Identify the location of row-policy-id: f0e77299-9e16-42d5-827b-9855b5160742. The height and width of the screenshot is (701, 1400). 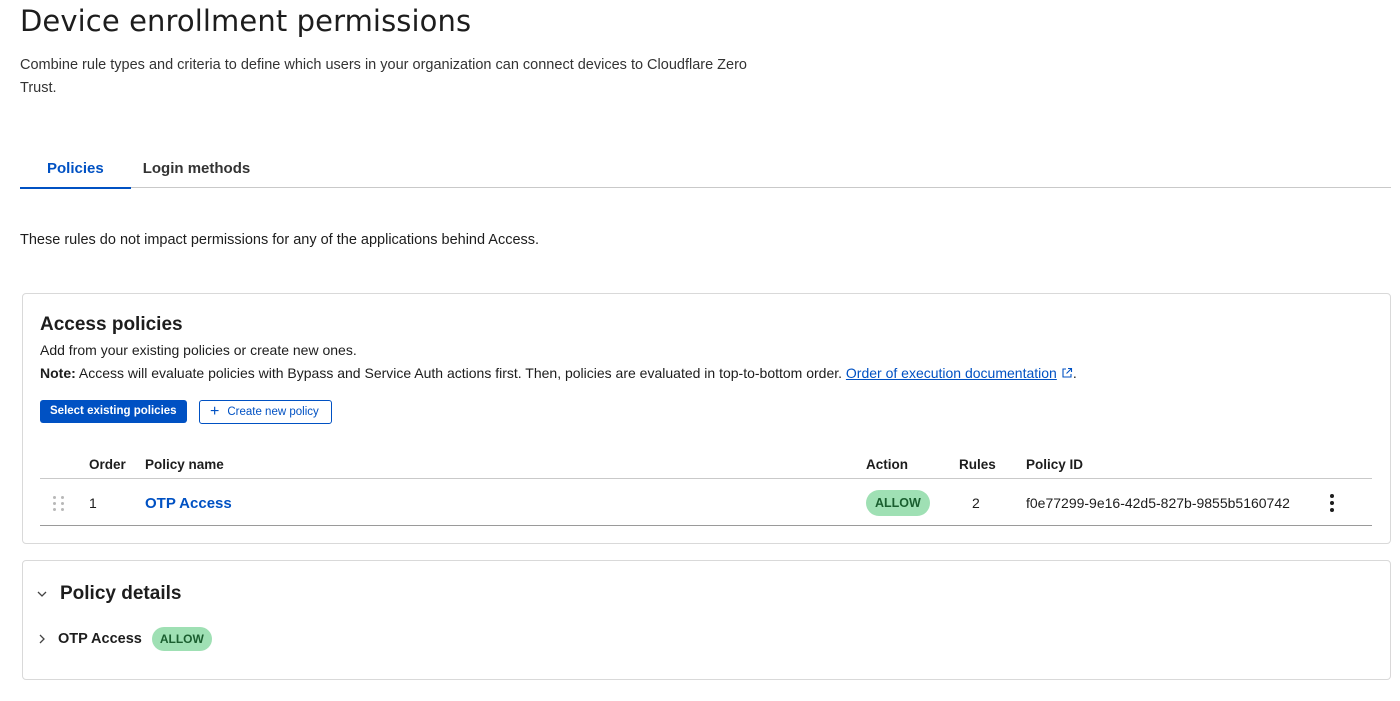
(1158, 503).